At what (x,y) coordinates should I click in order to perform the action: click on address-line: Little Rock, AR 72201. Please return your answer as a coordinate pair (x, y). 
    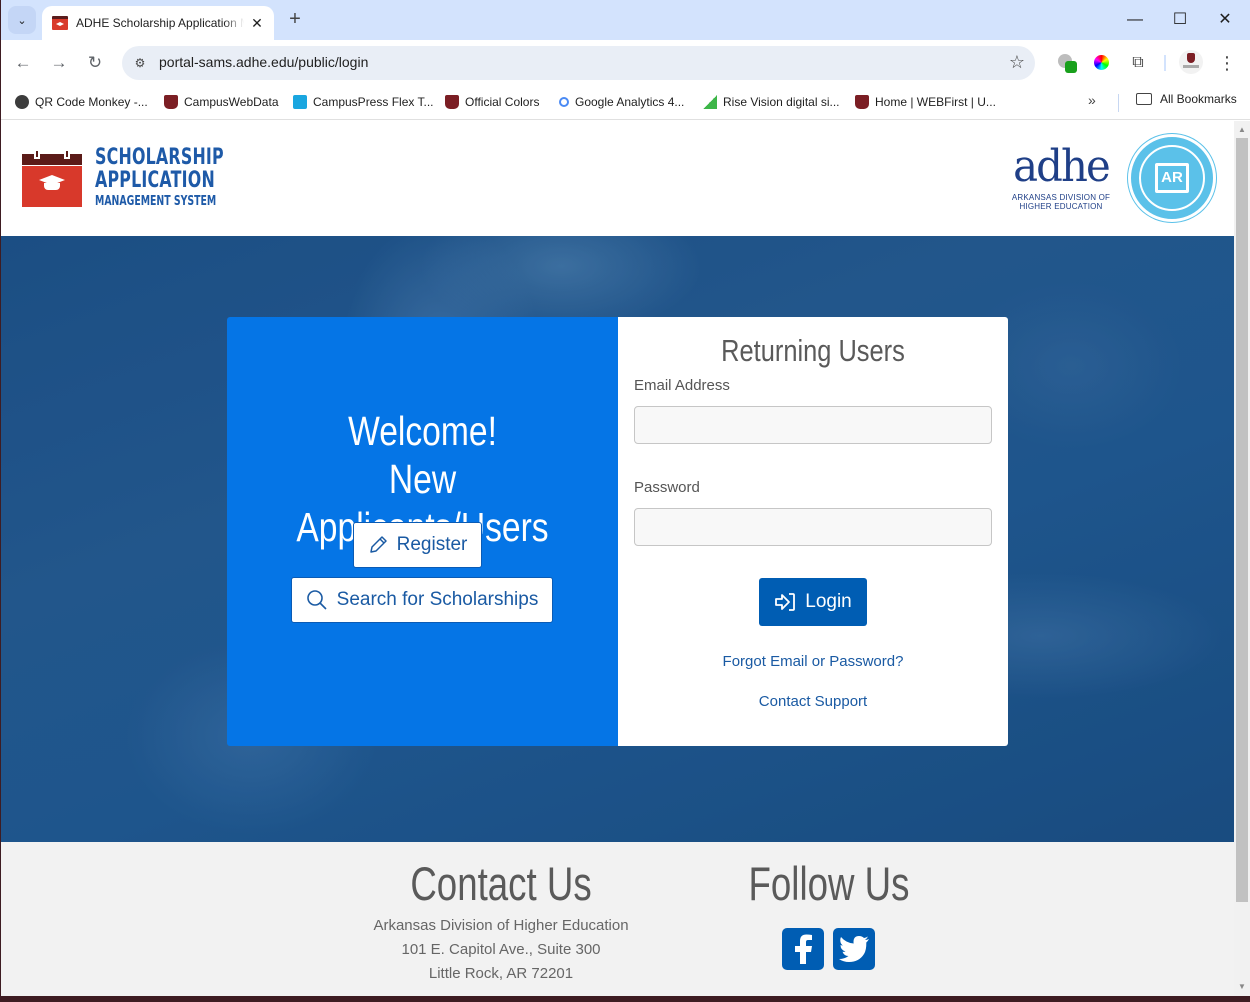
    Looking at the image, I should click on (501, 973).